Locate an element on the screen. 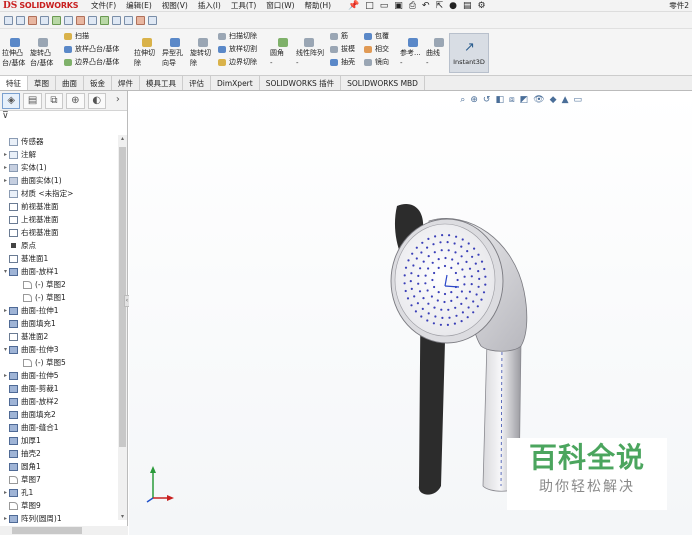 The height and width of the screenshot is (535, 692). loft-boss-icon is located at coordinates (68, 49).